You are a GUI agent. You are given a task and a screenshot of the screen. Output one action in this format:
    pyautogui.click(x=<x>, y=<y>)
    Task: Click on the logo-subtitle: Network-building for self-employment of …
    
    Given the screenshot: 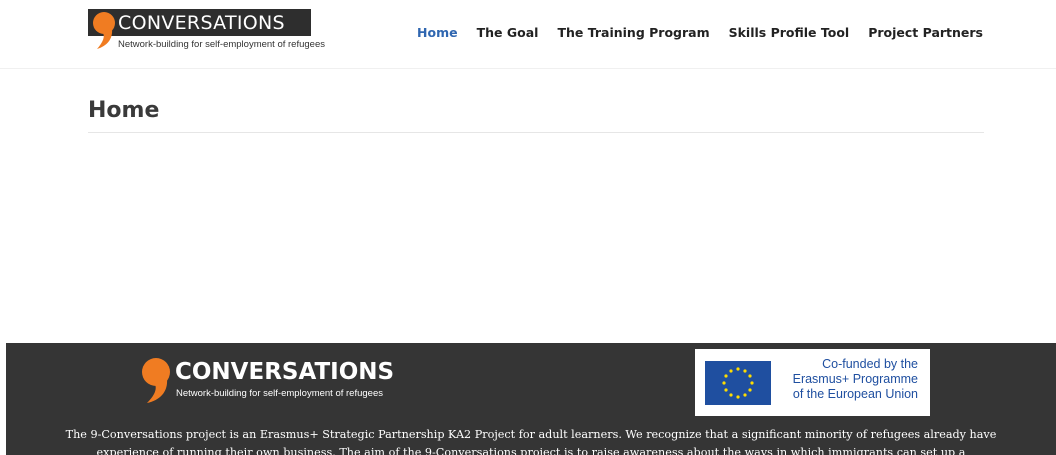 What is the action you would take?
    pyautogui.click(x=221, y=44)
    